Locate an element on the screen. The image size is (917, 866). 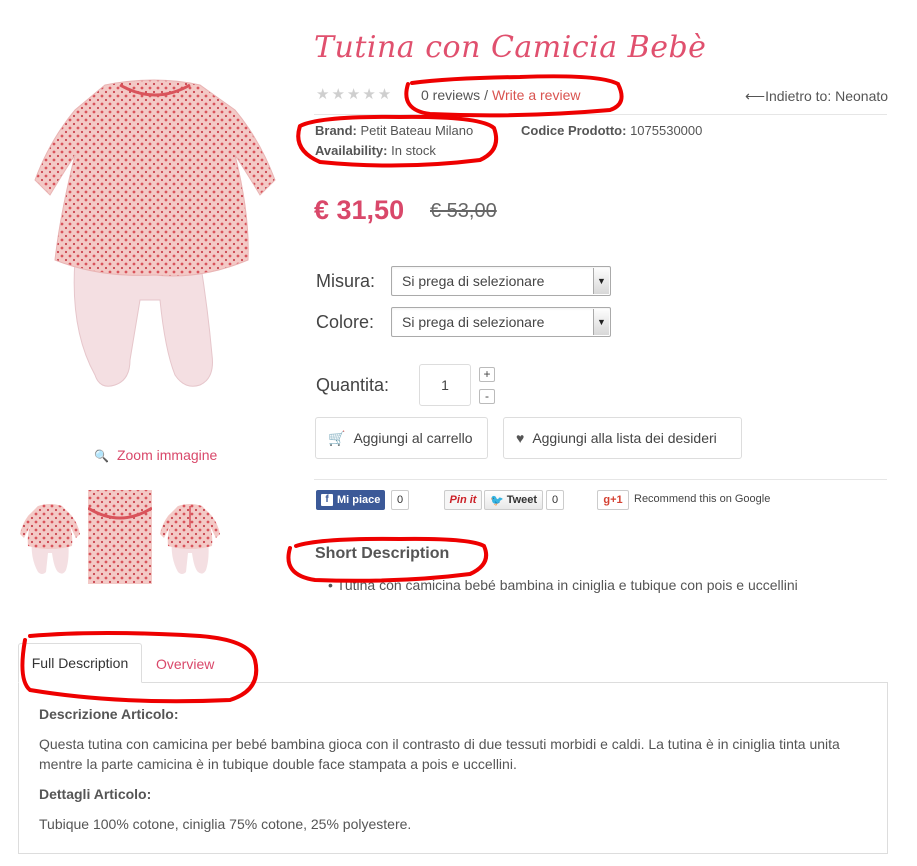
add-to-wishlist-button: ♥ Aggiungi alla lista dei desideri is located at coordinates (622, 438).